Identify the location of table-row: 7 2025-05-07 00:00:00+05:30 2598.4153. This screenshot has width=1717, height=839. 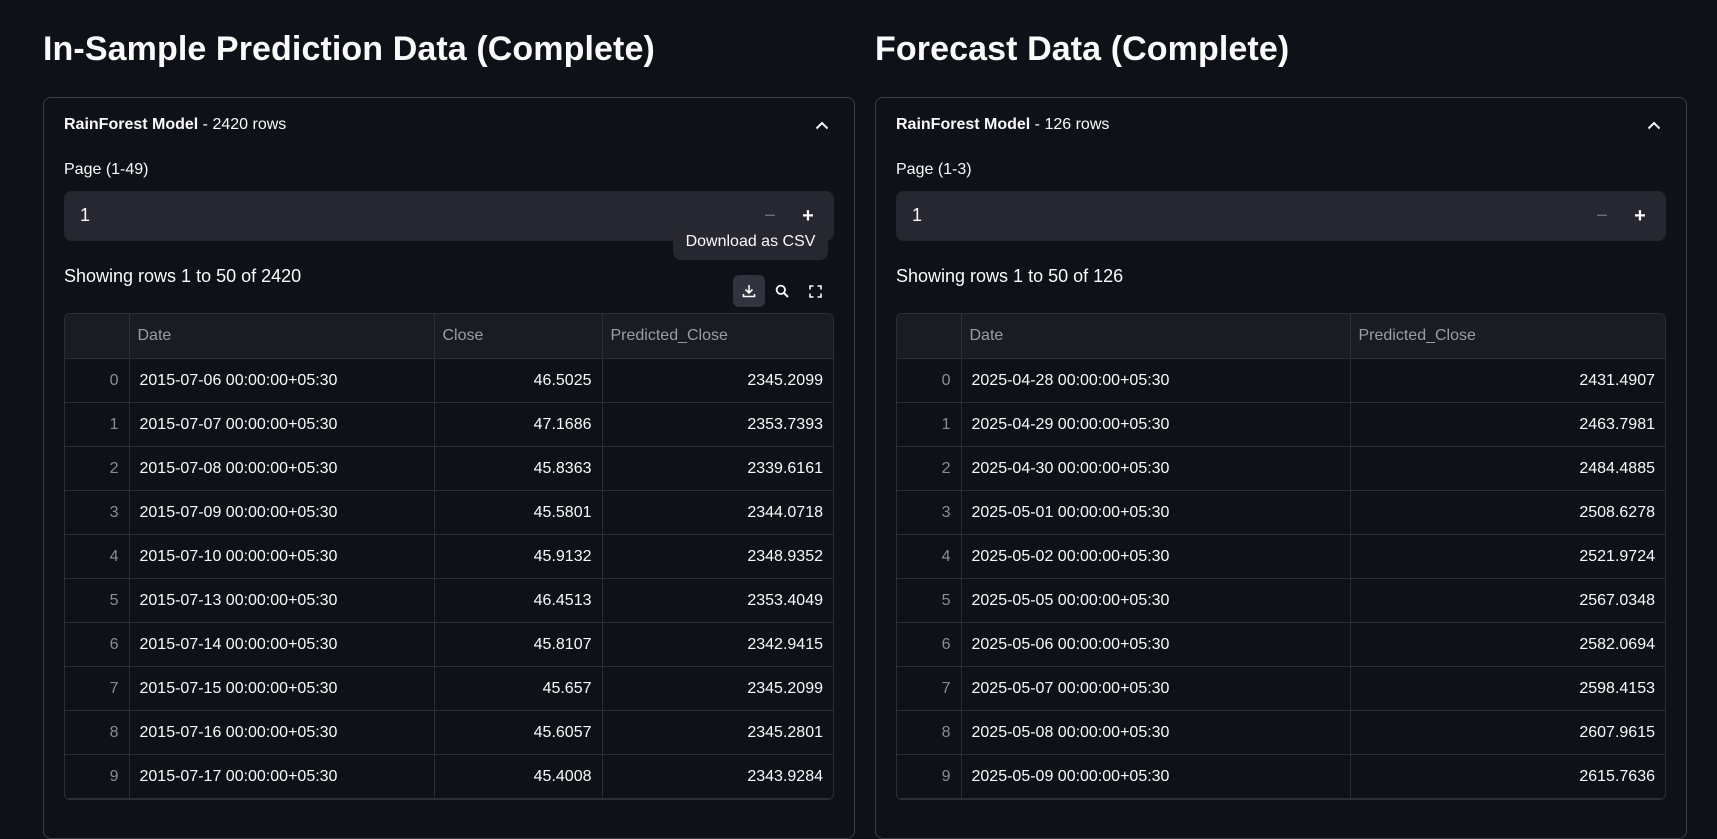
(1281, 688).